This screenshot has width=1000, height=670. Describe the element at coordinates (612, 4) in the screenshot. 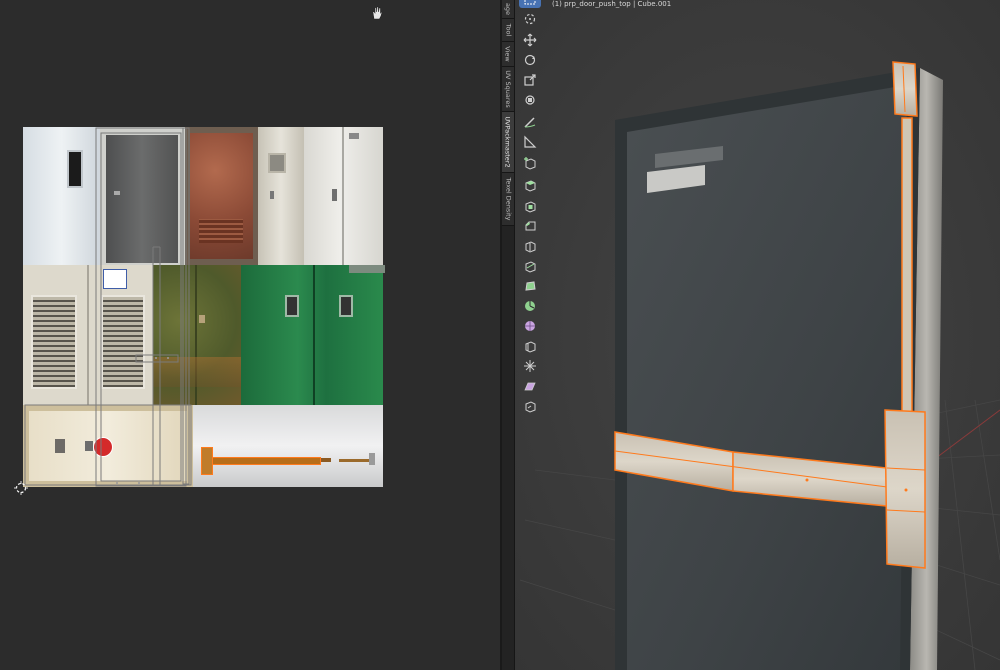

I see `viewport-object-info: (1) prp_door_push_top | Cube.001` at that location.